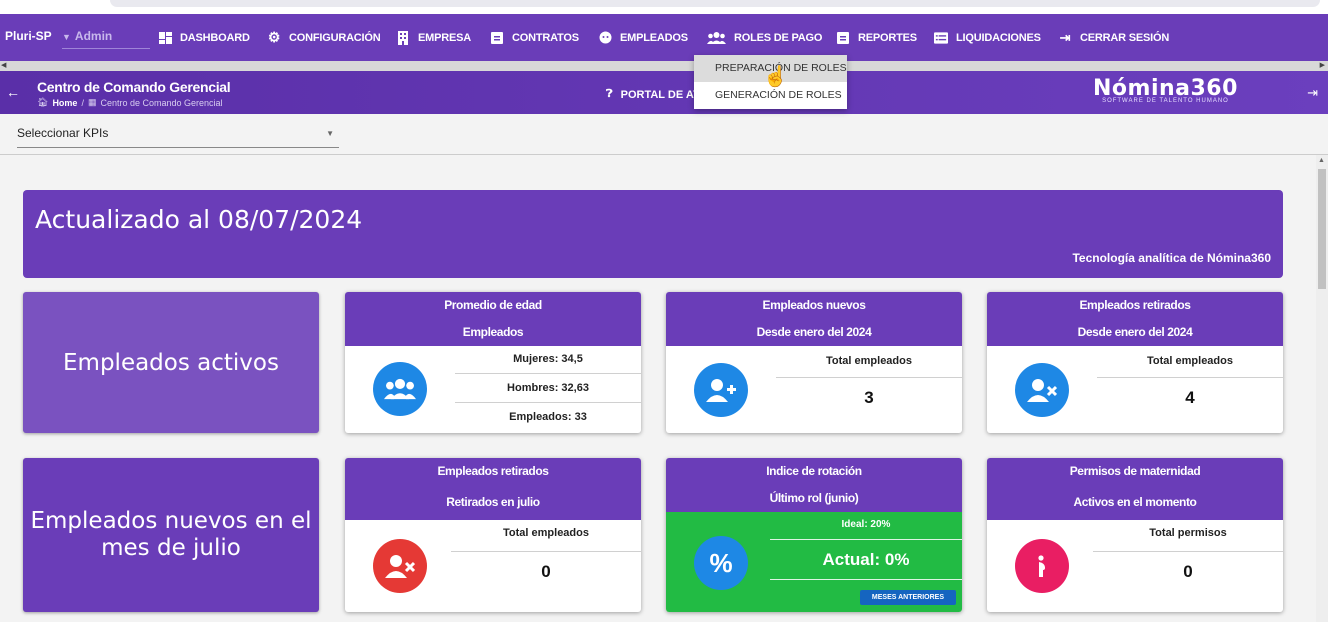 The height and width of the screenshot is (622, 1328). What do you see at coordinates (444, 37) in the screenshot?
I see `nav-empresa-label: EMPRESA` at bounding box center [444, 37].